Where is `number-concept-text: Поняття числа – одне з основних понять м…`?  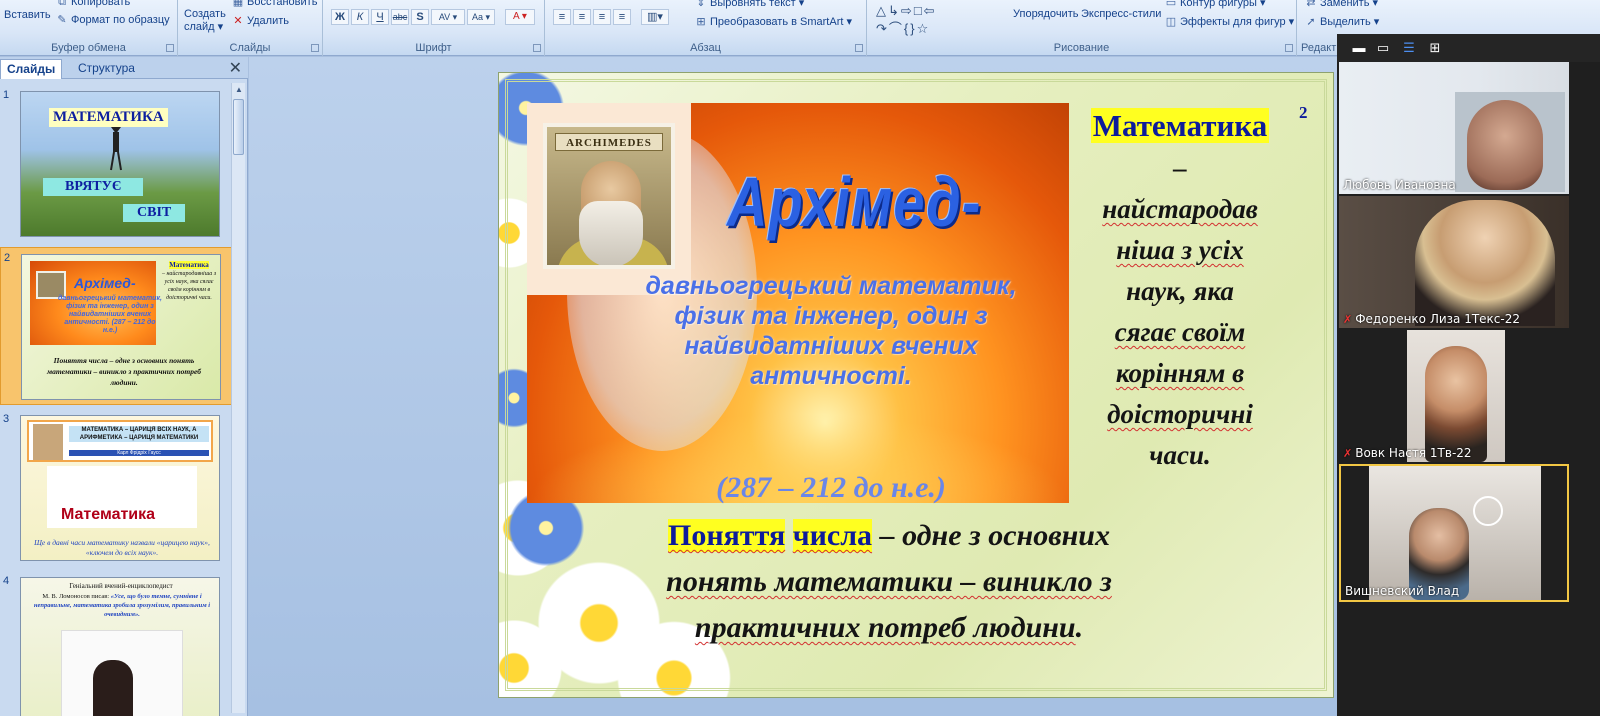 number-concept-text: Поняття числа – одне з основних понять м… is located at coordinates (889, 582).